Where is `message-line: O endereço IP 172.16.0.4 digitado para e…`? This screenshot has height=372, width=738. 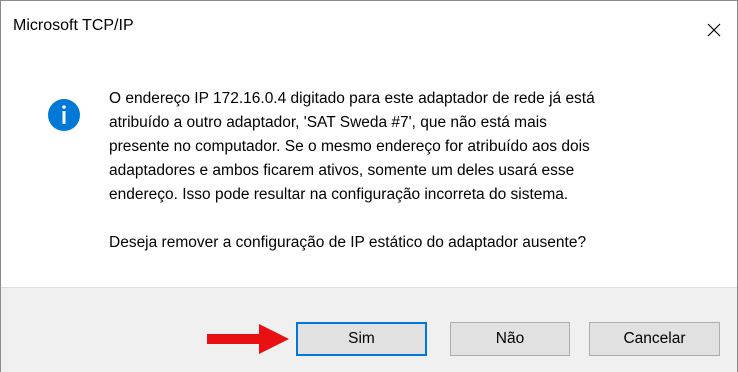
message-line: O endereço IP 172.16.0.4 digitado para e… is located at coordinates (352, 98).